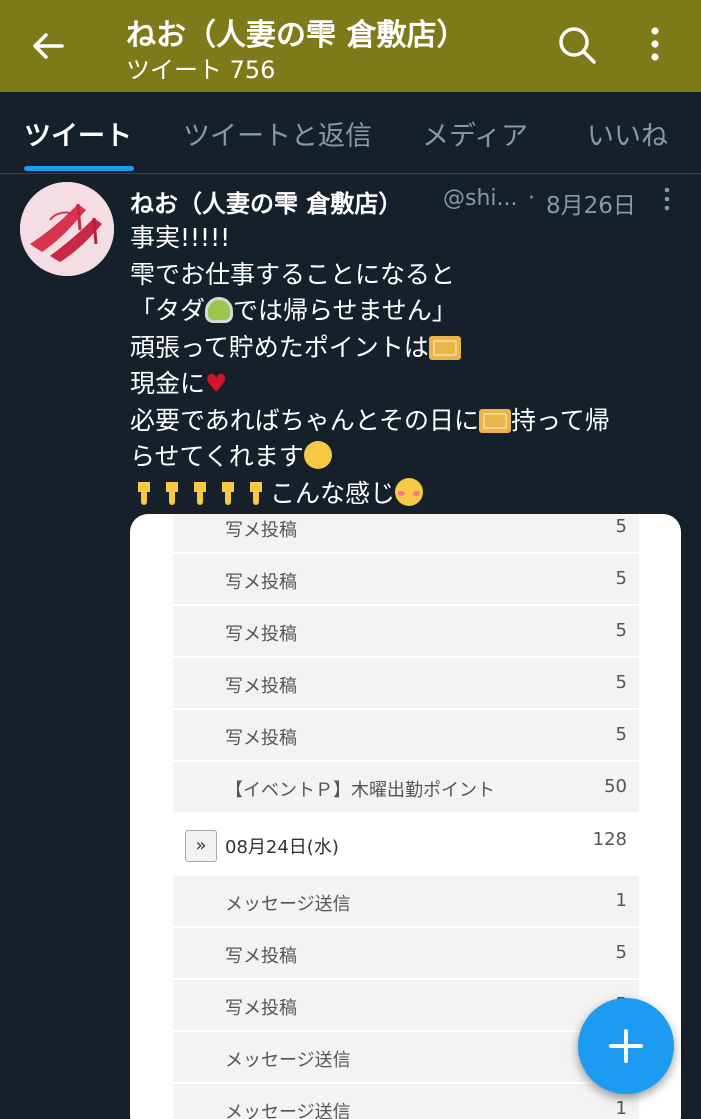 The image size is (701, 1119). I want to click on heart-emoji-icon: ♥, so click(216, 383).